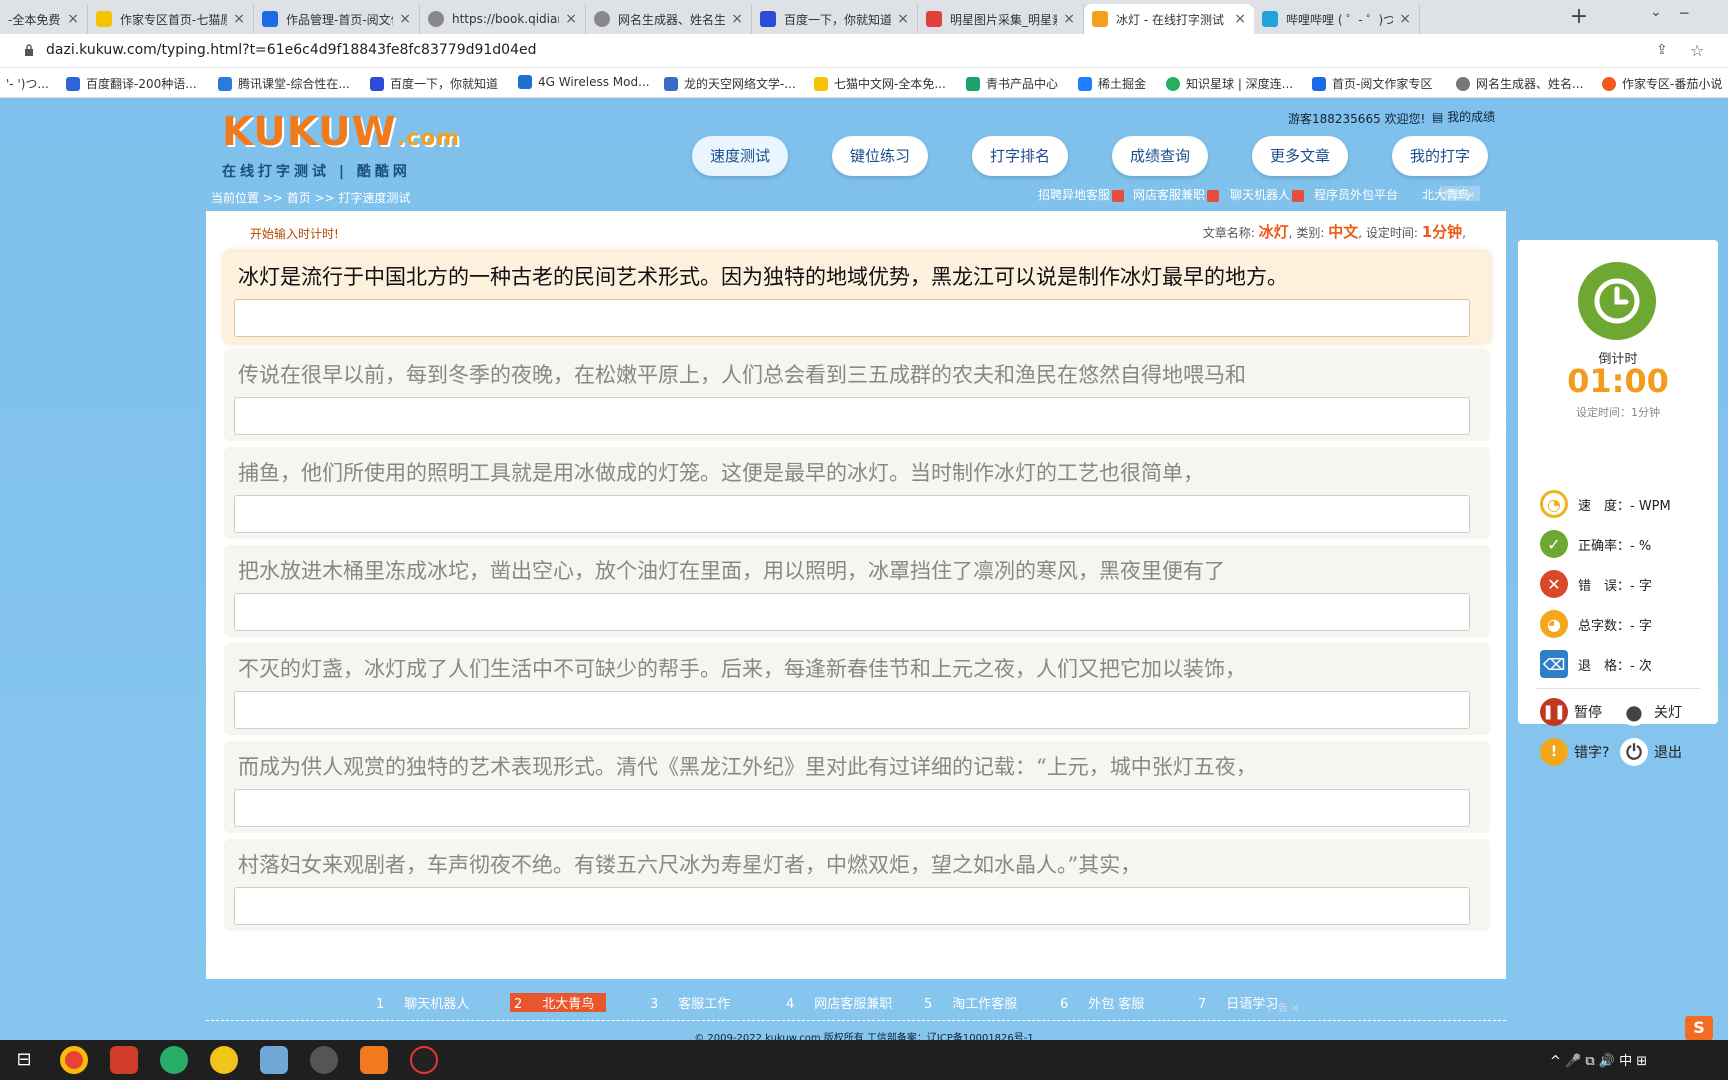 The image size is (1728, 1080). What do you see at coordinates (1020, 156) in the screenshot?
I see `nav-ranking: 打字排名` at bounding box center [1020, 156].